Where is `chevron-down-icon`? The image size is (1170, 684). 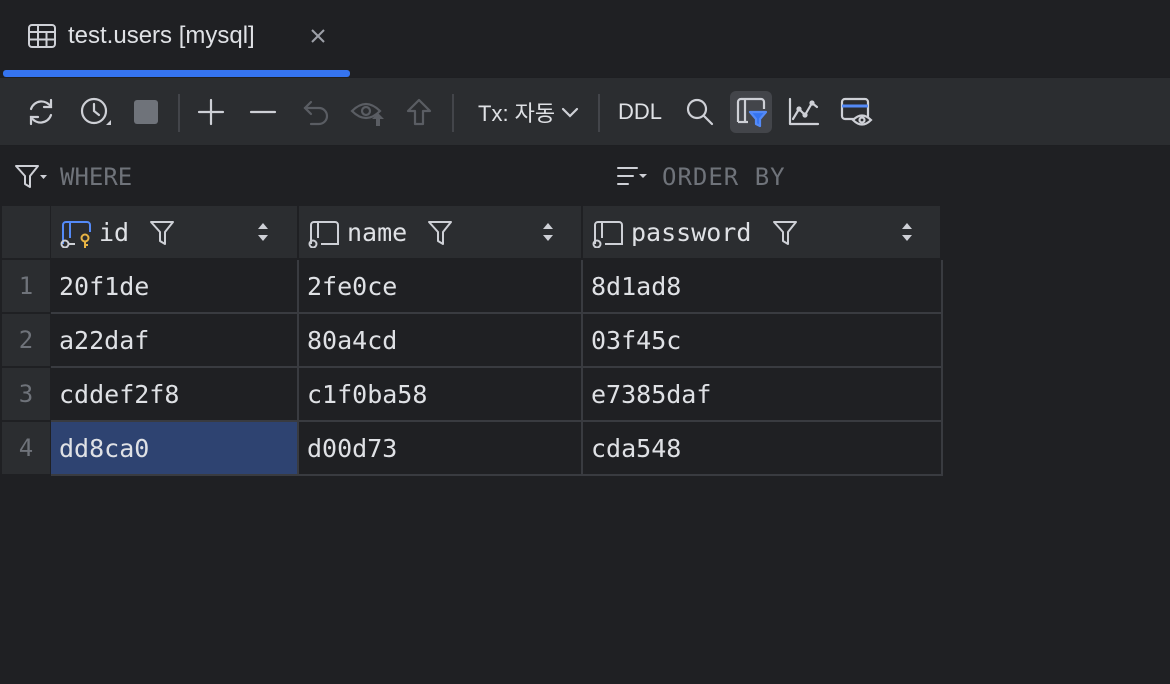
chevron-down-icon is located at coordinates (570, 112).